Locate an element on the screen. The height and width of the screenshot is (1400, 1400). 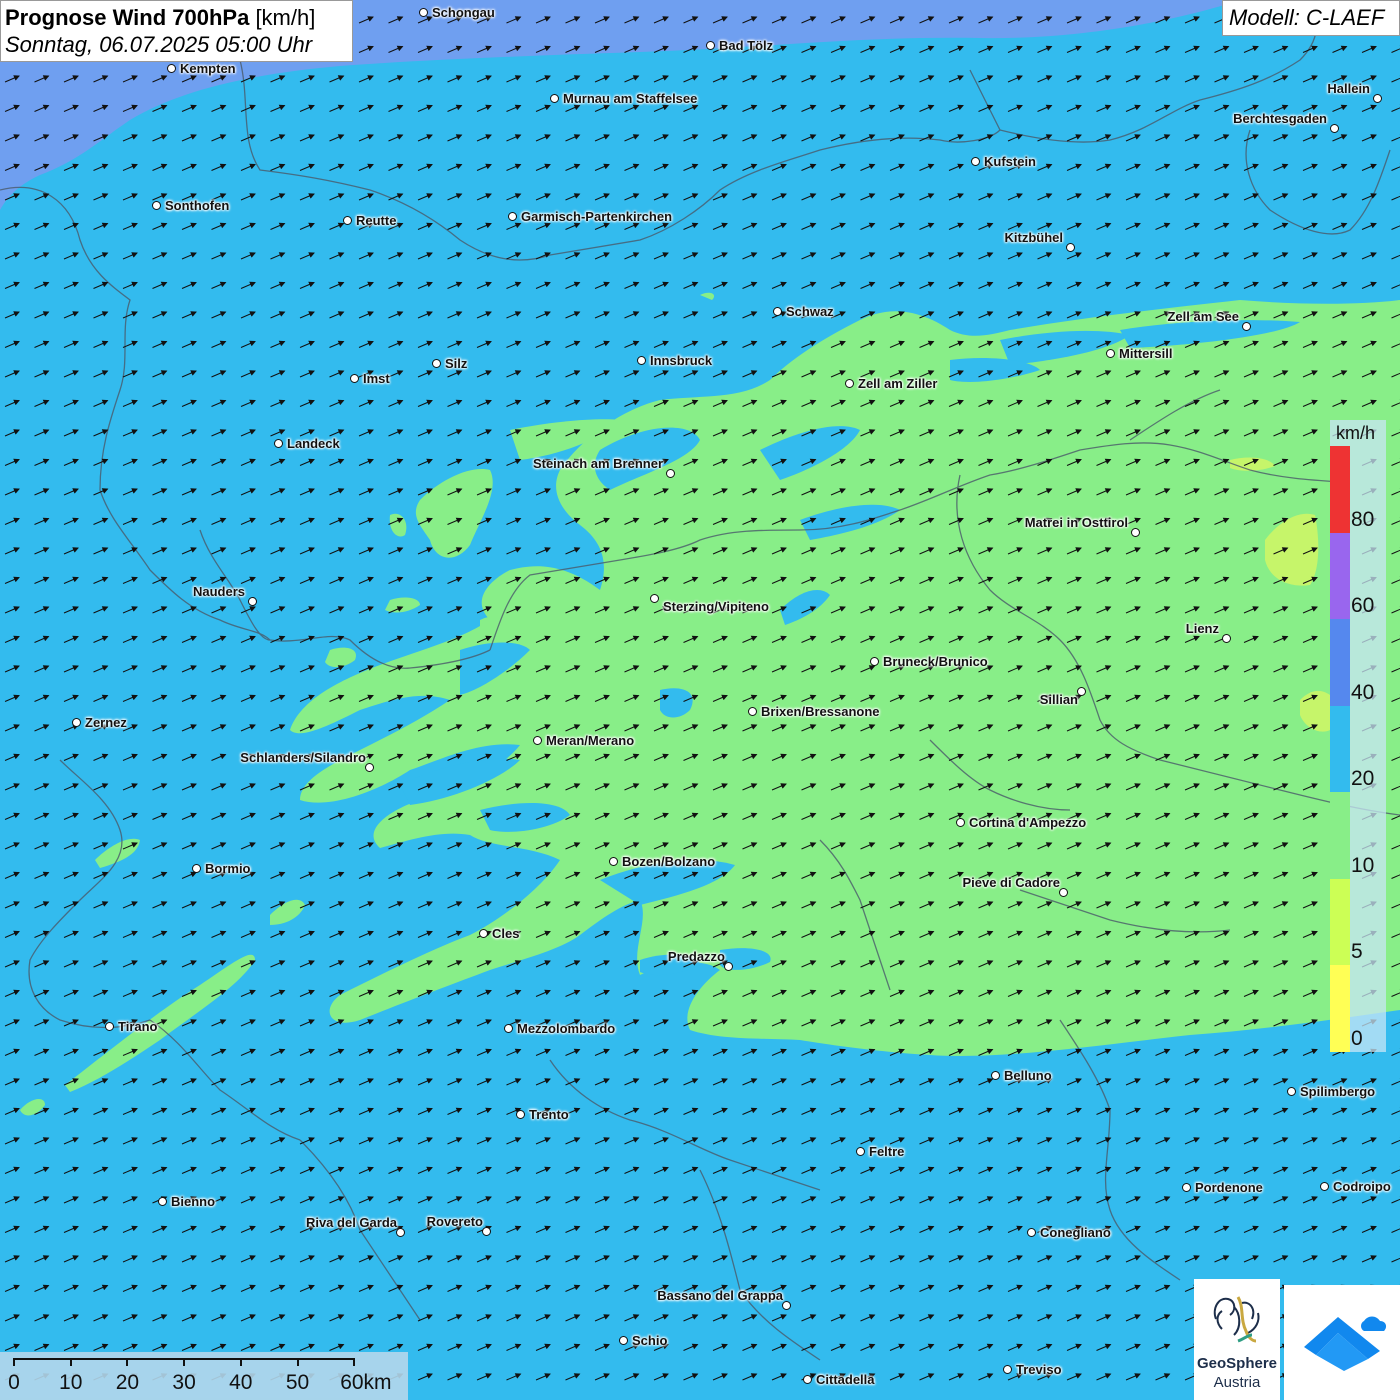
geosphere-logo: GeoSphere Austria is located at coordinates (1237, 1339).